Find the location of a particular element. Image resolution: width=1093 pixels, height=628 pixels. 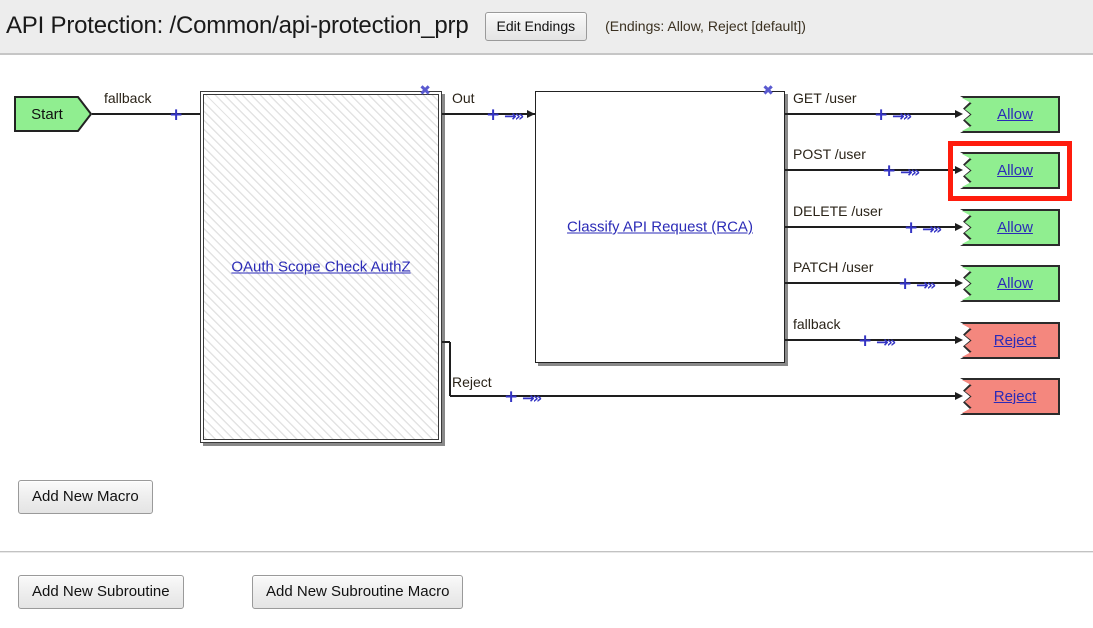

start-node: Start is located at coordinates (53, 114).